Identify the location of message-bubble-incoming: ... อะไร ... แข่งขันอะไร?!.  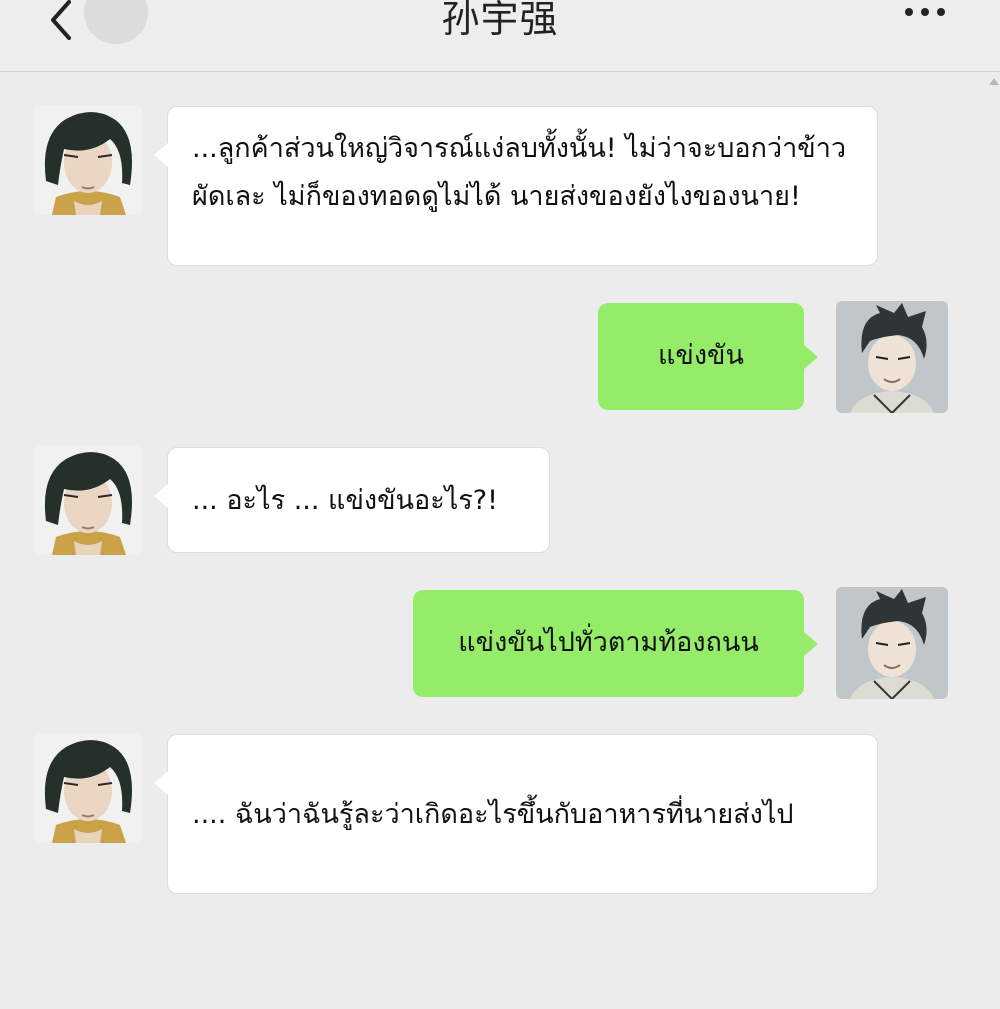
(352, 500).